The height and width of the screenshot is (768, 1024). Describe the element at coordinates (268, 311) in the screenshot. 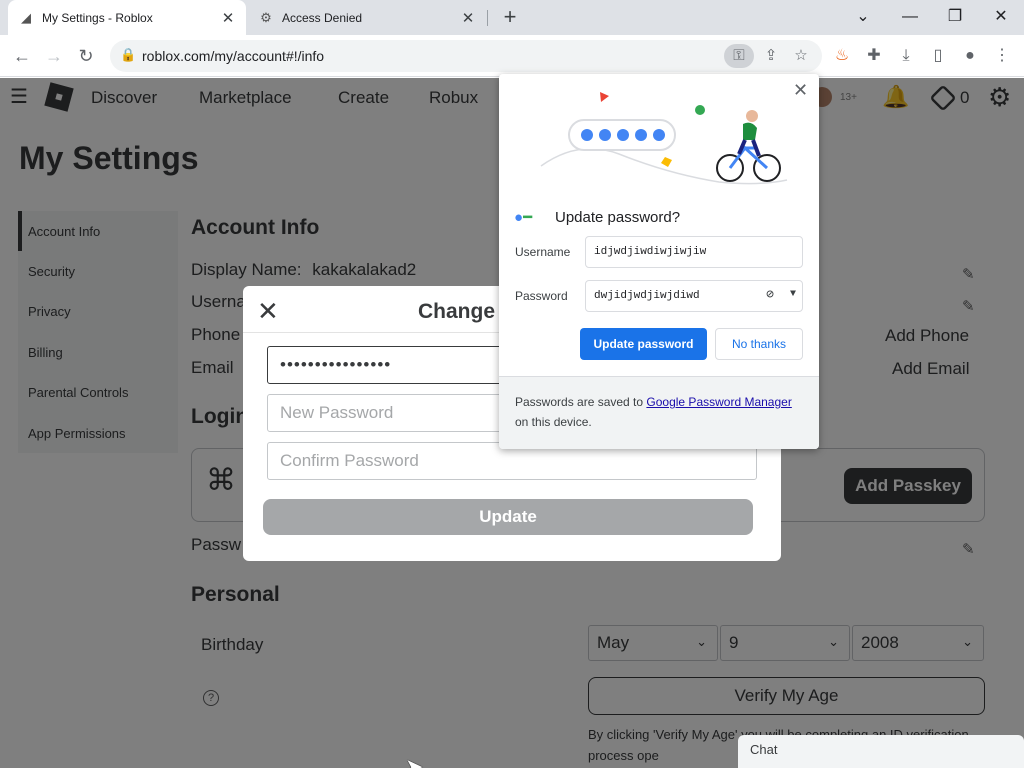

I see `modal-close-icon: ✕` at that location.